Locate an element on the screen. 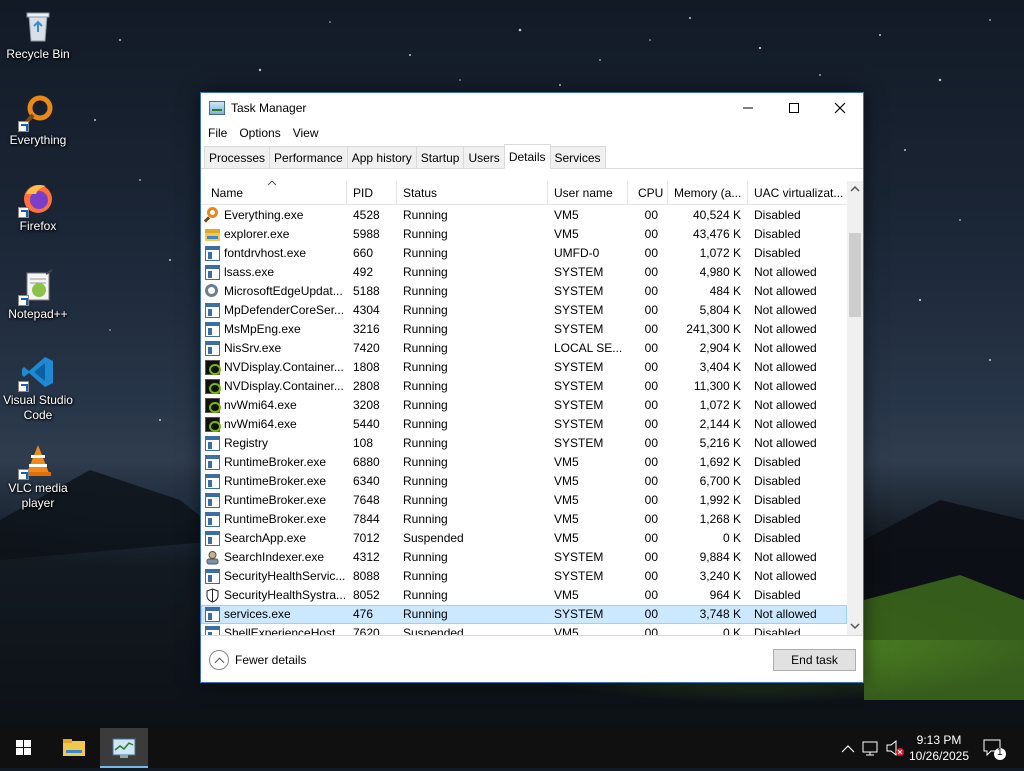 The image size is (1024, 771). process-name: services.exe is located at coordinates (257, 614).